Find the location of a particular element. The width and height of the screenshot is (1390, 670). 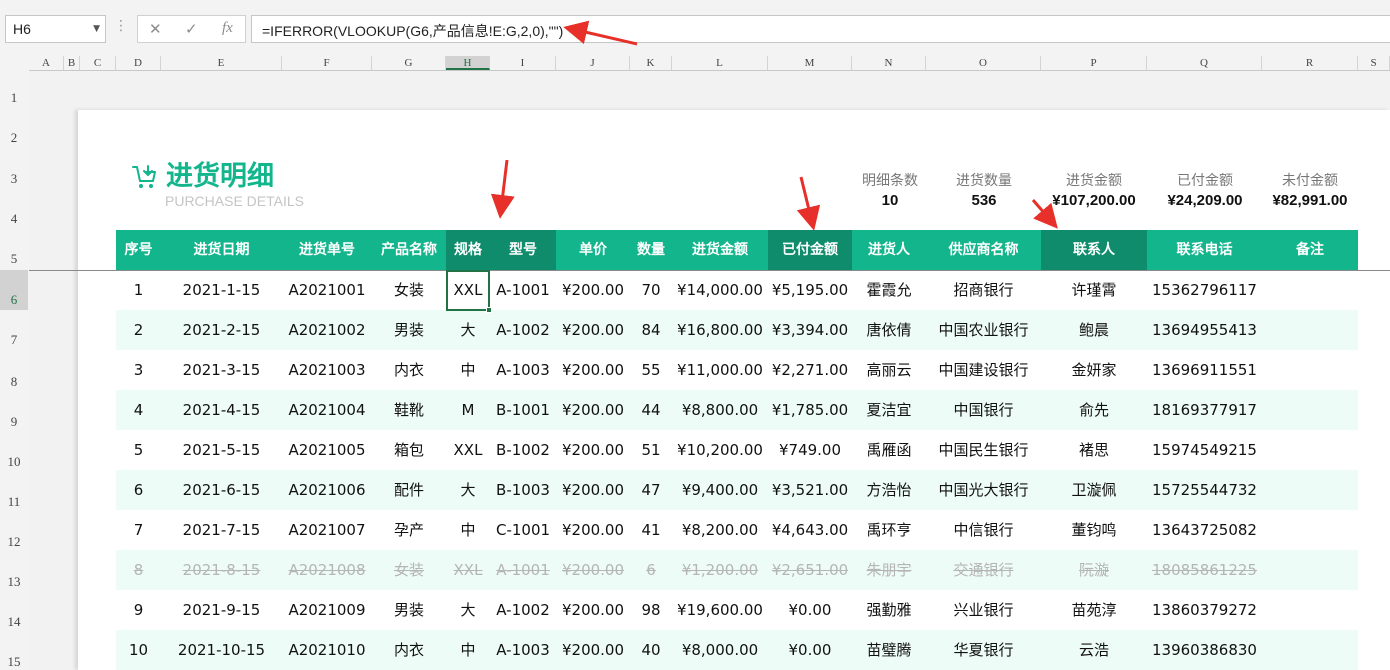

annotation-arrows is located at coordinates (774, 125).